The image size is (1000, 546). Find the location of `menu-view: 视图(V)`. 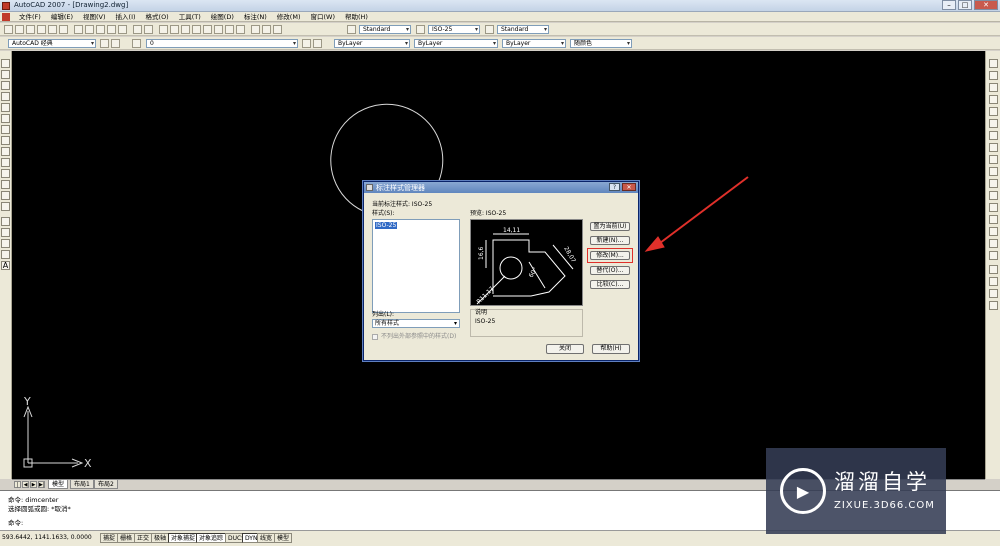

menu-view: 视图(V) is located at coordinates (94, 17).